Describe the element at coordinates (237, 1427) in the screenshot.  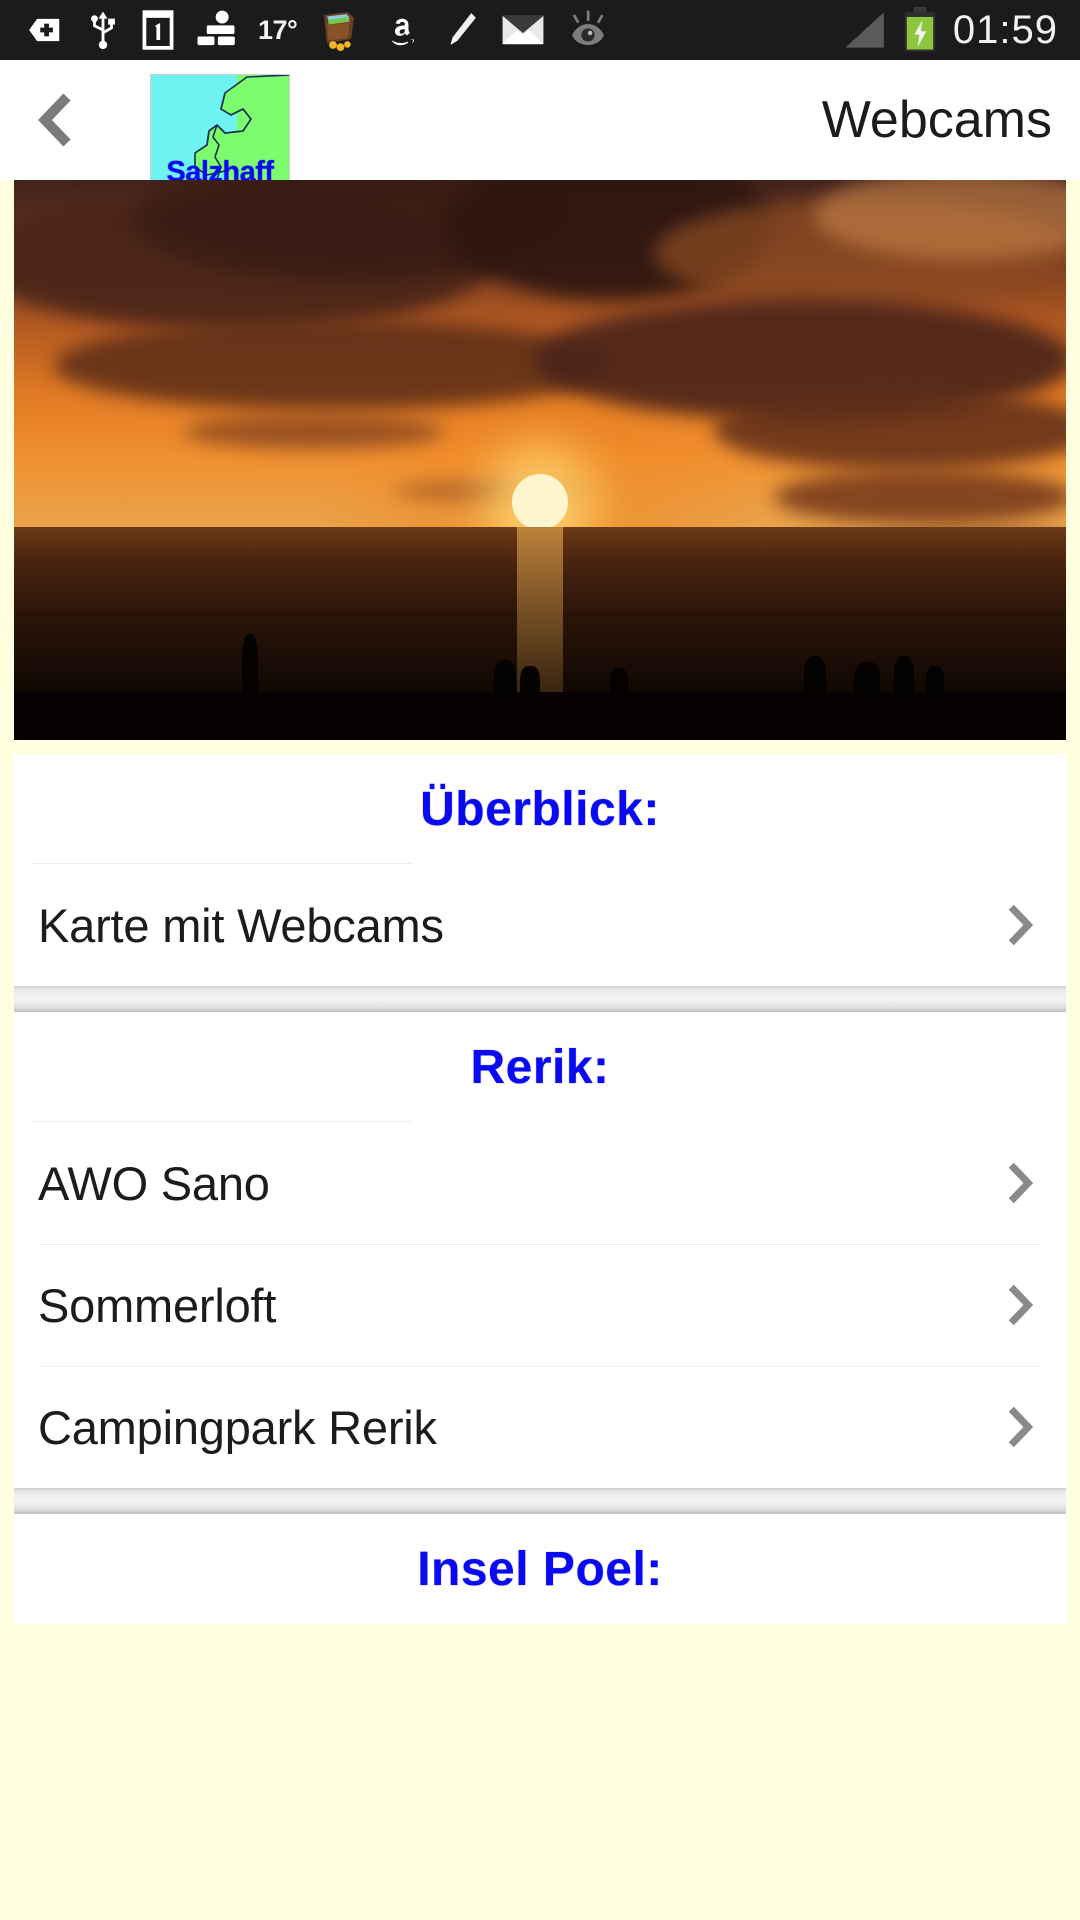
I see `list-item-label: Campingpark Rerik` at that location.